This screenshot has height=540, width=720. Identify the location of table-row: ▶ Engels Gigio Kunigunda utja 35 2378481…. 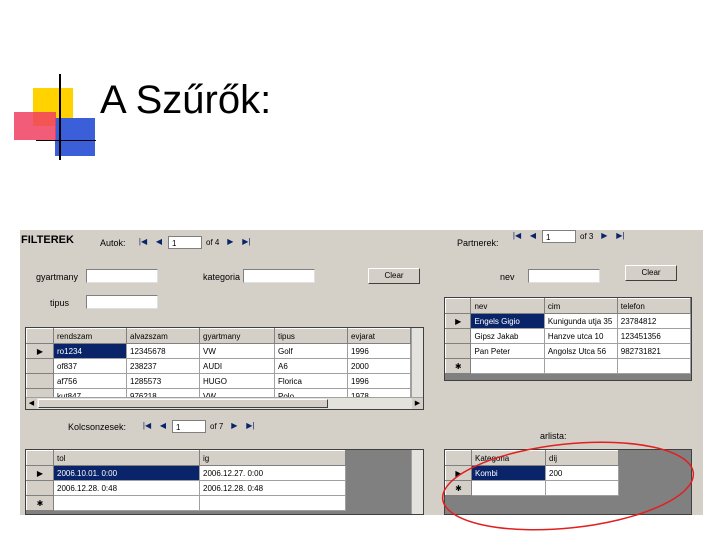
(568, 321).